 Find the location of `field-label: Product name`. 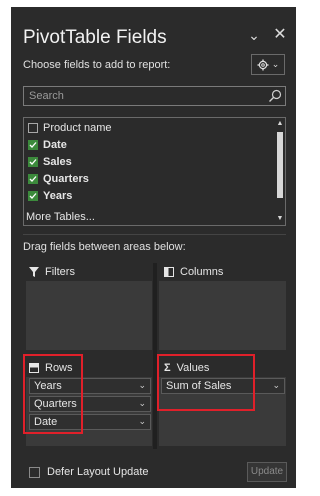

field-label: Product name is located at coordinates (77, 128).